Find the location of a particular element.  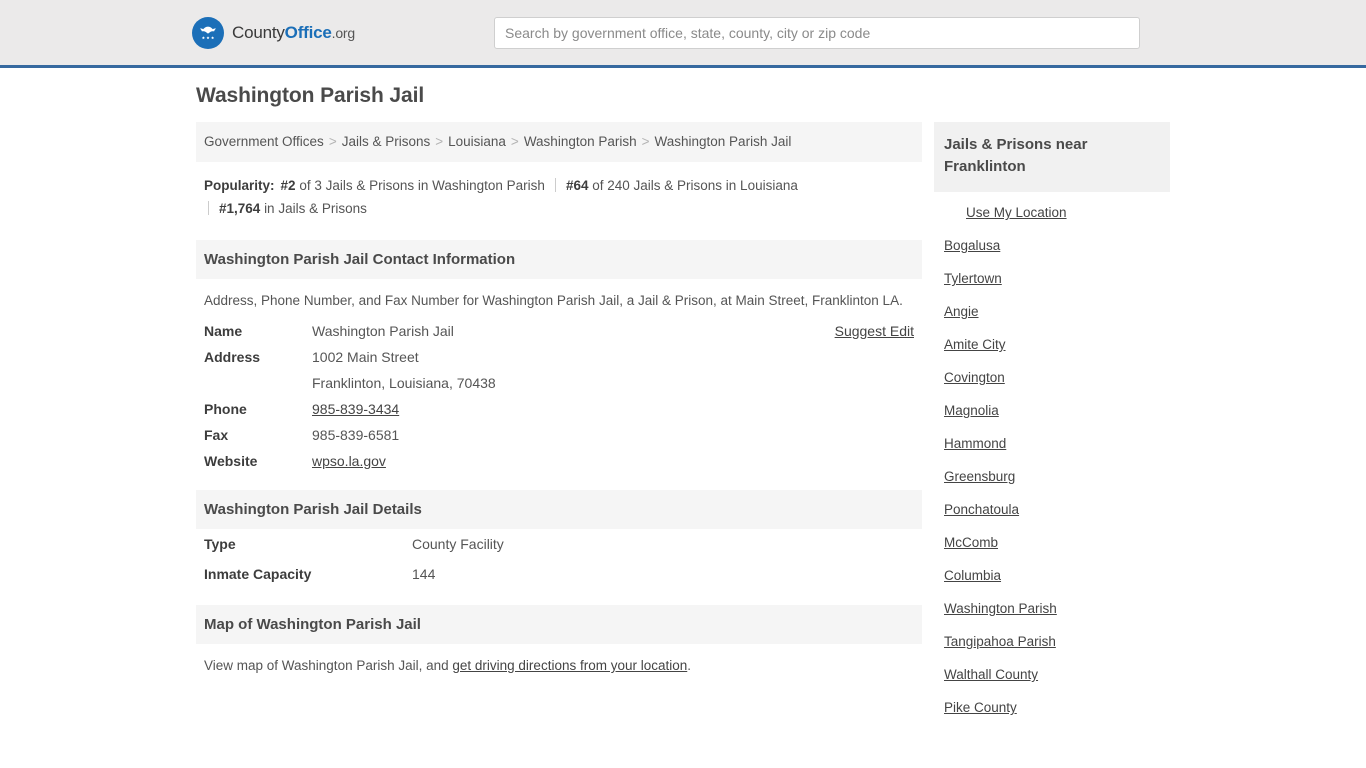

sidebar-item-ponchatoula: Ponchatoula is located at coordinates (1052, 509).